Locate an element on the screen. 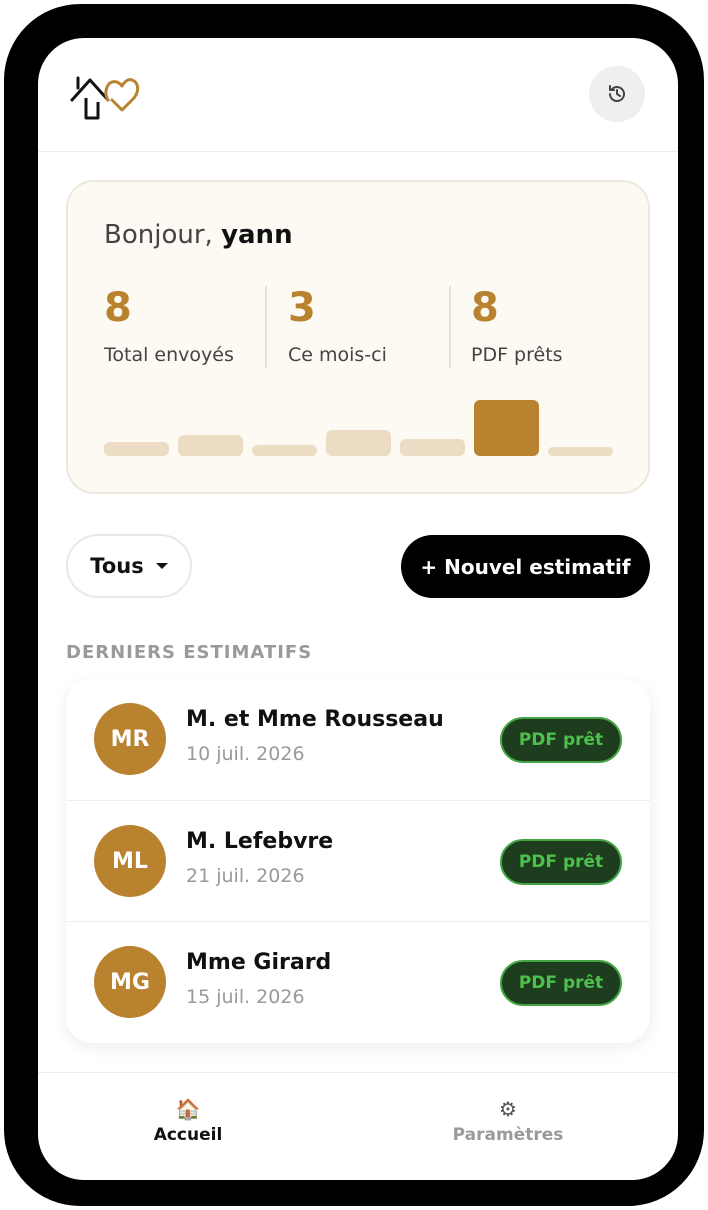  stat-label: Ce mois-ci is located at coordinates (337, 355).